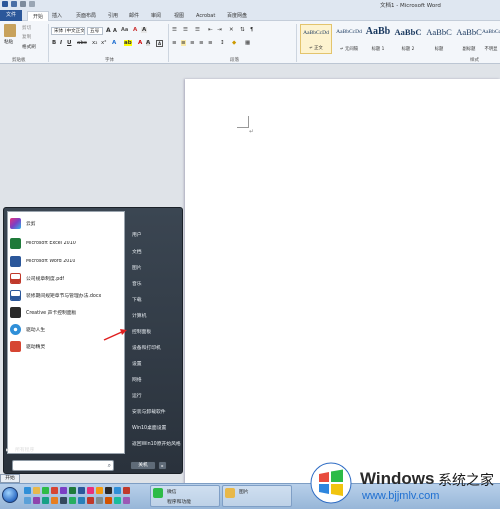 Image resolution: width=500 pixels, height=509 pixels. I want to click on link-settings: 设置, so click(137, 363).